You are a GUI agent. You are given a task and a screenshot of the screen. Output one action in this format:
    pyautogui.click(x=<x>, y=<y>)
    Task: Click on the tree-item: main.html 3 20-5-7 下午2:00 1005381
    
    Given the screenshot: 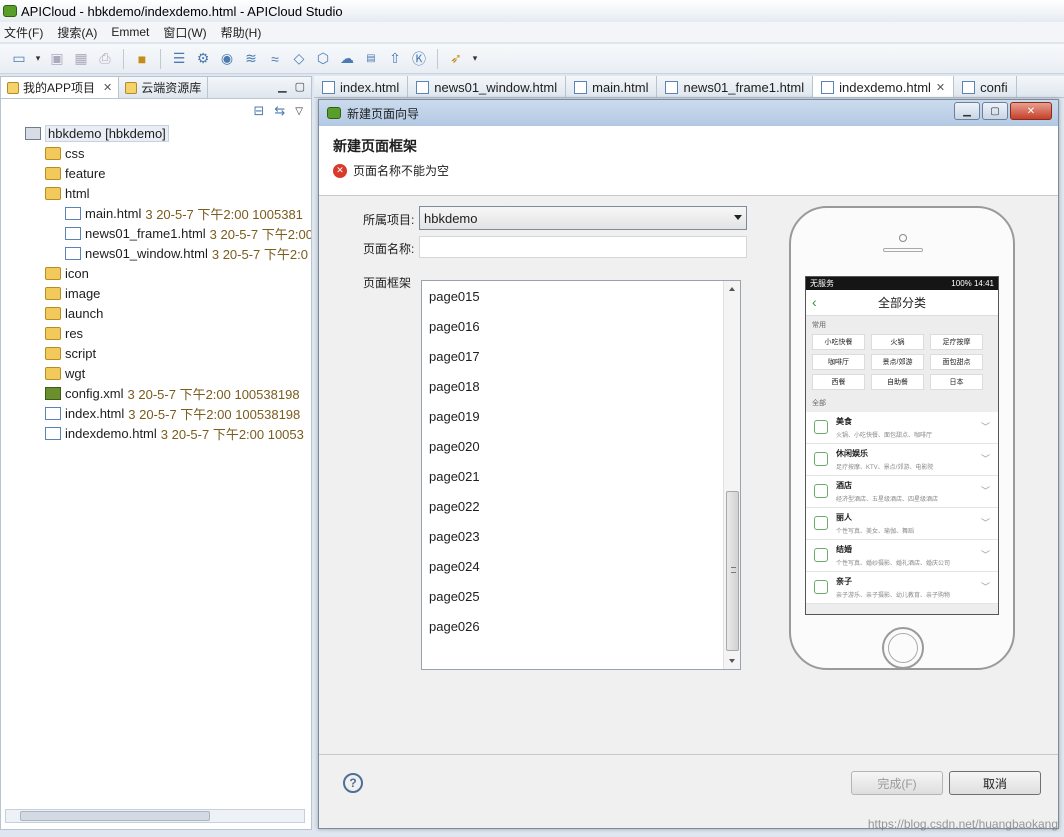 What is the action you would take?
    pyautogui.click(x=184, y=213)
    